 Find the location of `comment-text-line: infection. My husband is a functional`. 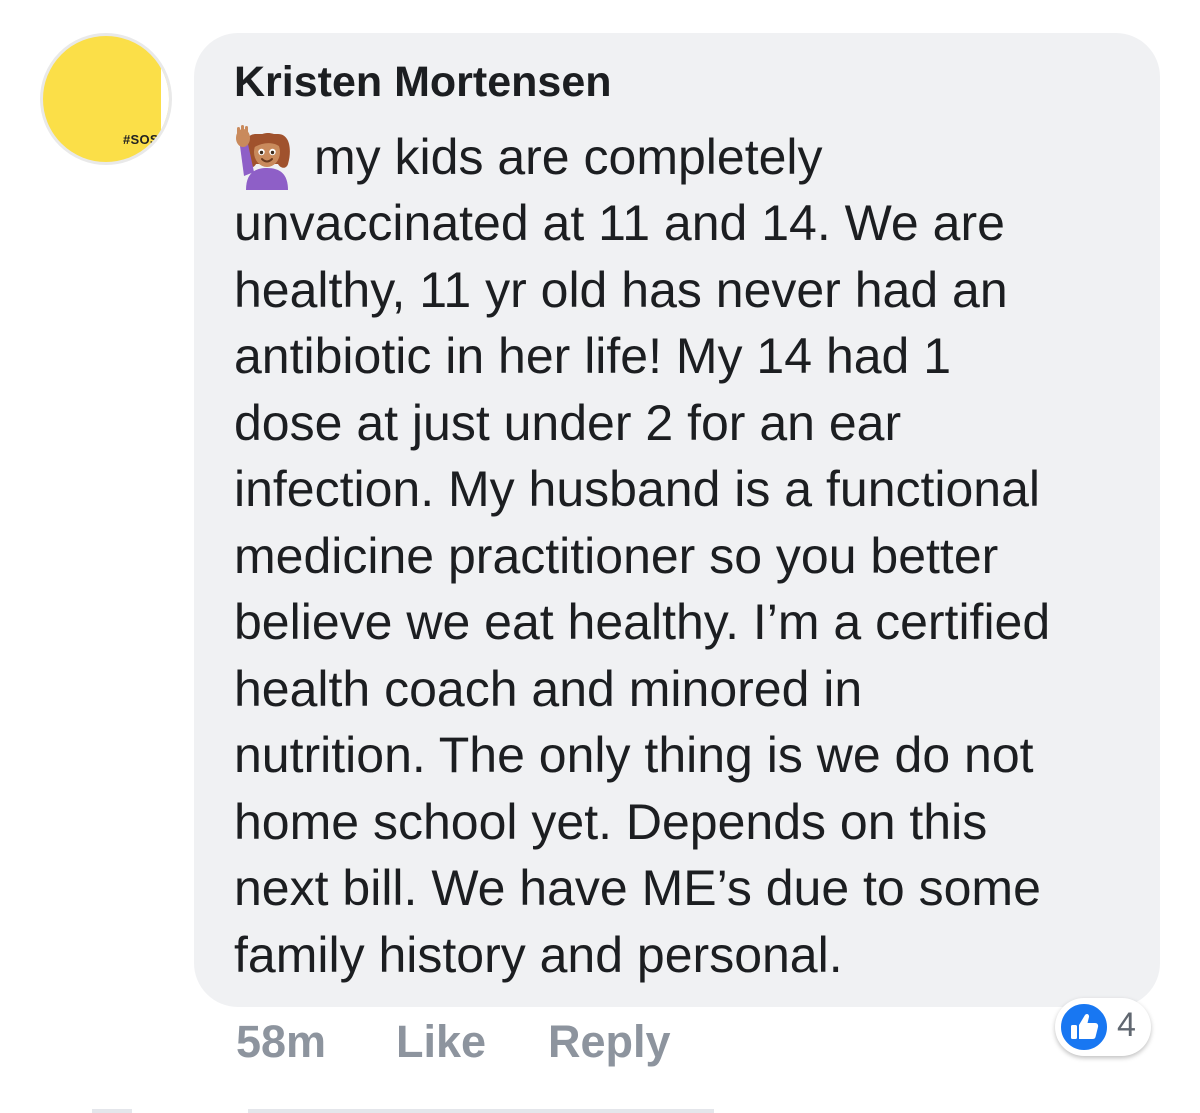

comment-text-line: infection. My husband is a functional is located at coordinates (637, 489).